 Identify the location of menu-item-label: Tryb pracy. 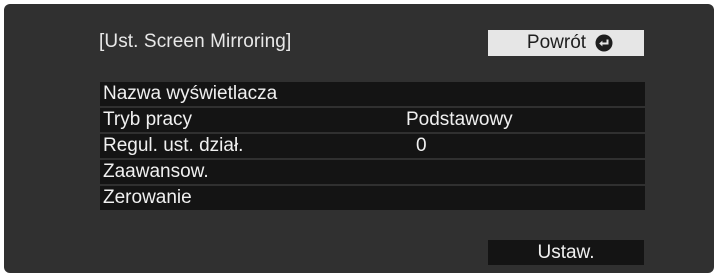
(148, 119).